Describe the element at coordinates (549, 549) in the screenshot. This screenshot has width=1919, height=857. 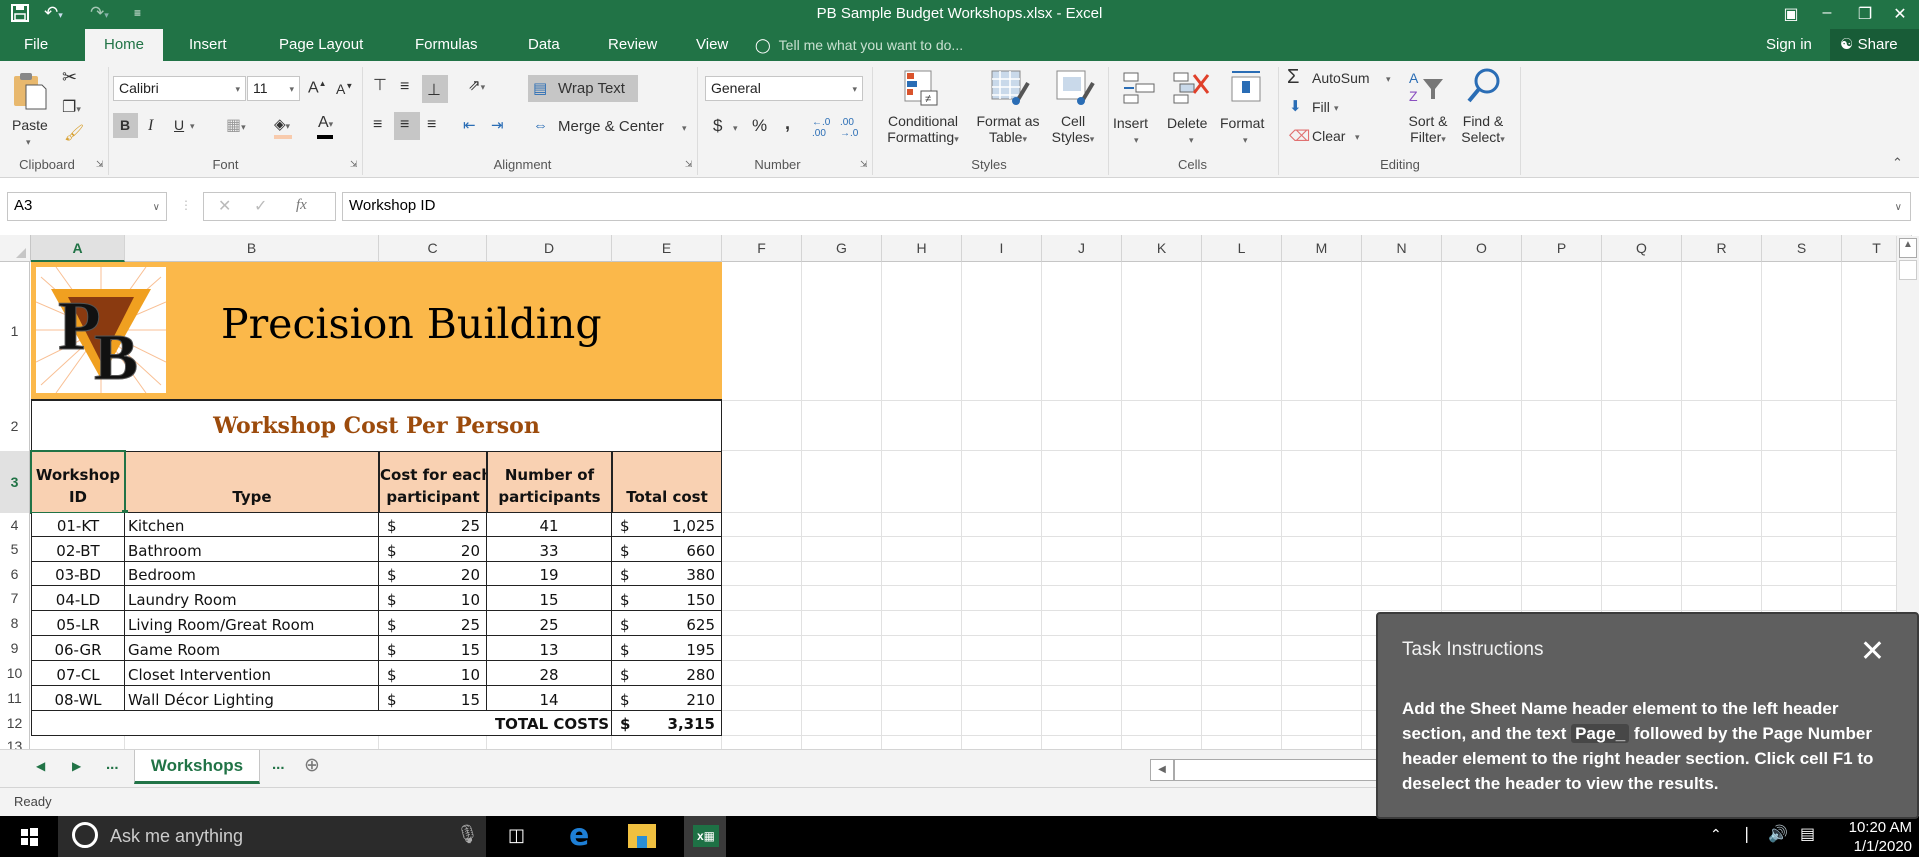
I see `participants-cell: 33` at that location.